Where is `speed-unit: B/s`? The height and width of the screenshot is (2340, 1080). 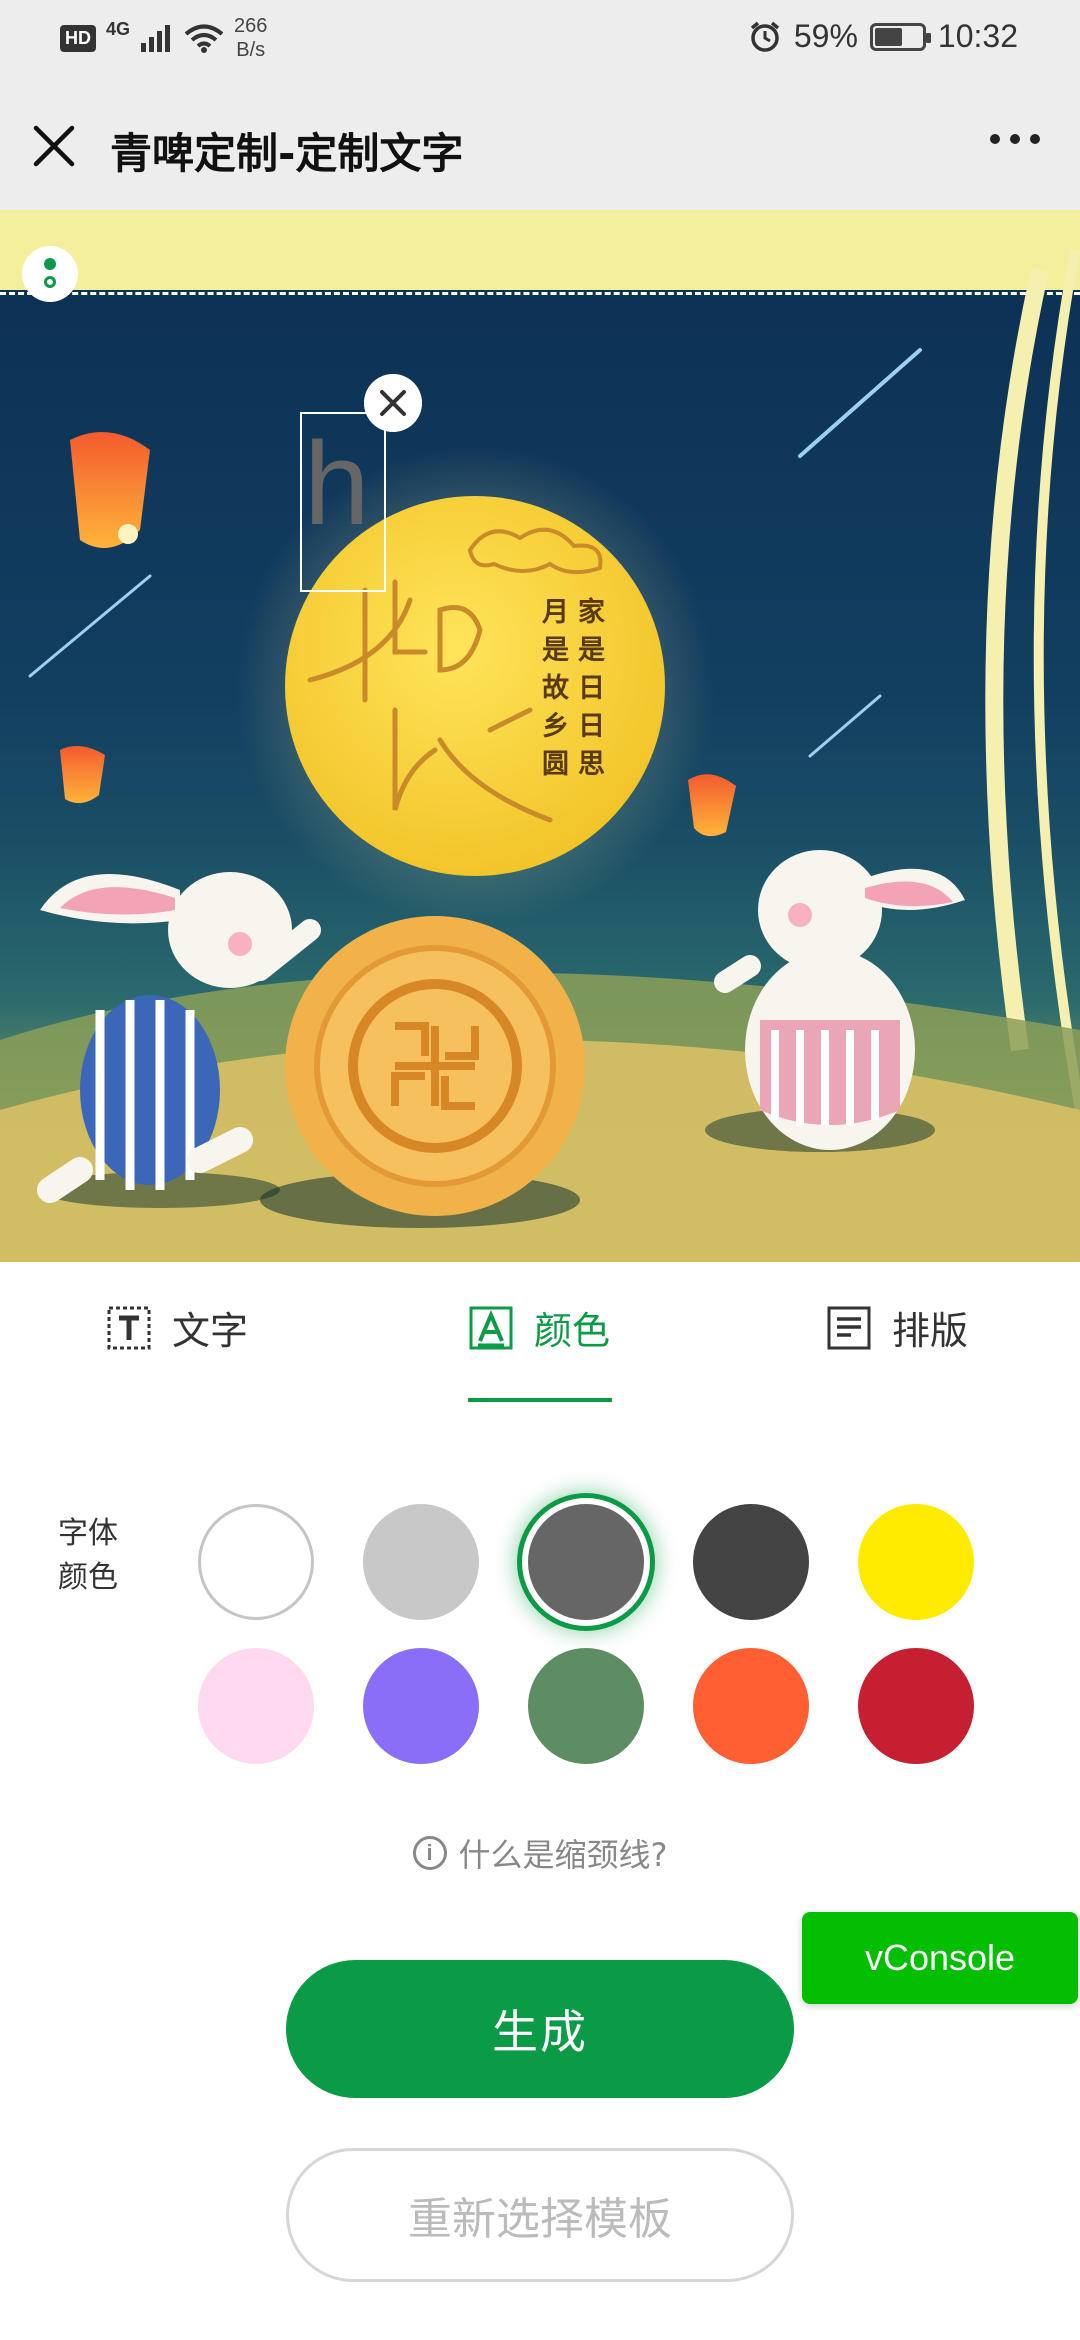
speed-unit: B/s is located at coordinates (251, 50).